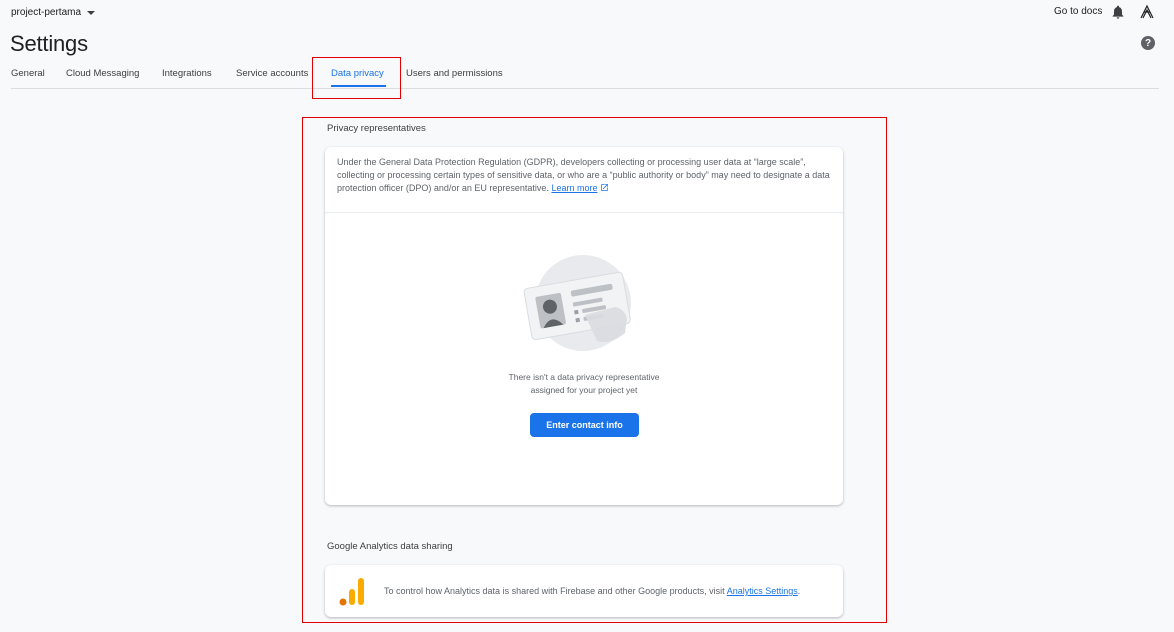 The height and width of the screenshot is (632, 1174). I want to click on go-to-docs-link: Go to docs, so click(1078, 11).